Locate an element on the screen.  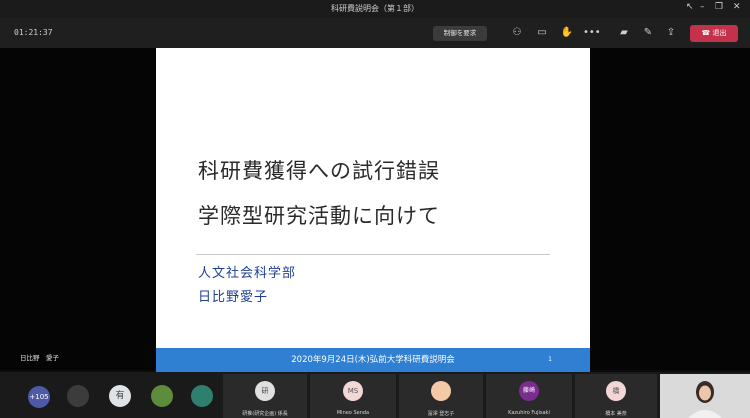
participant-tile: MS Mineo Senda is located at coordinates (353, 396).